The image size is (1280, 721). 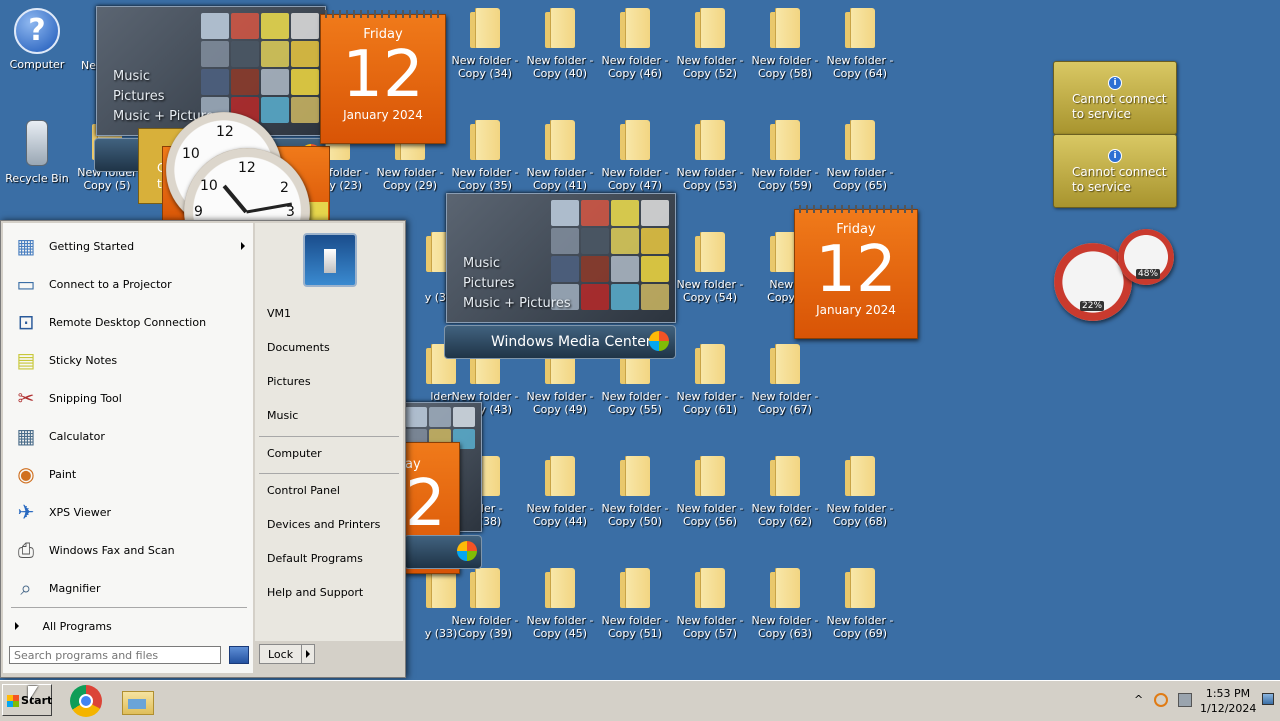 I want to click on clock-area: 1:53 PM 1/12/2024, so click(x=1228, y=701).